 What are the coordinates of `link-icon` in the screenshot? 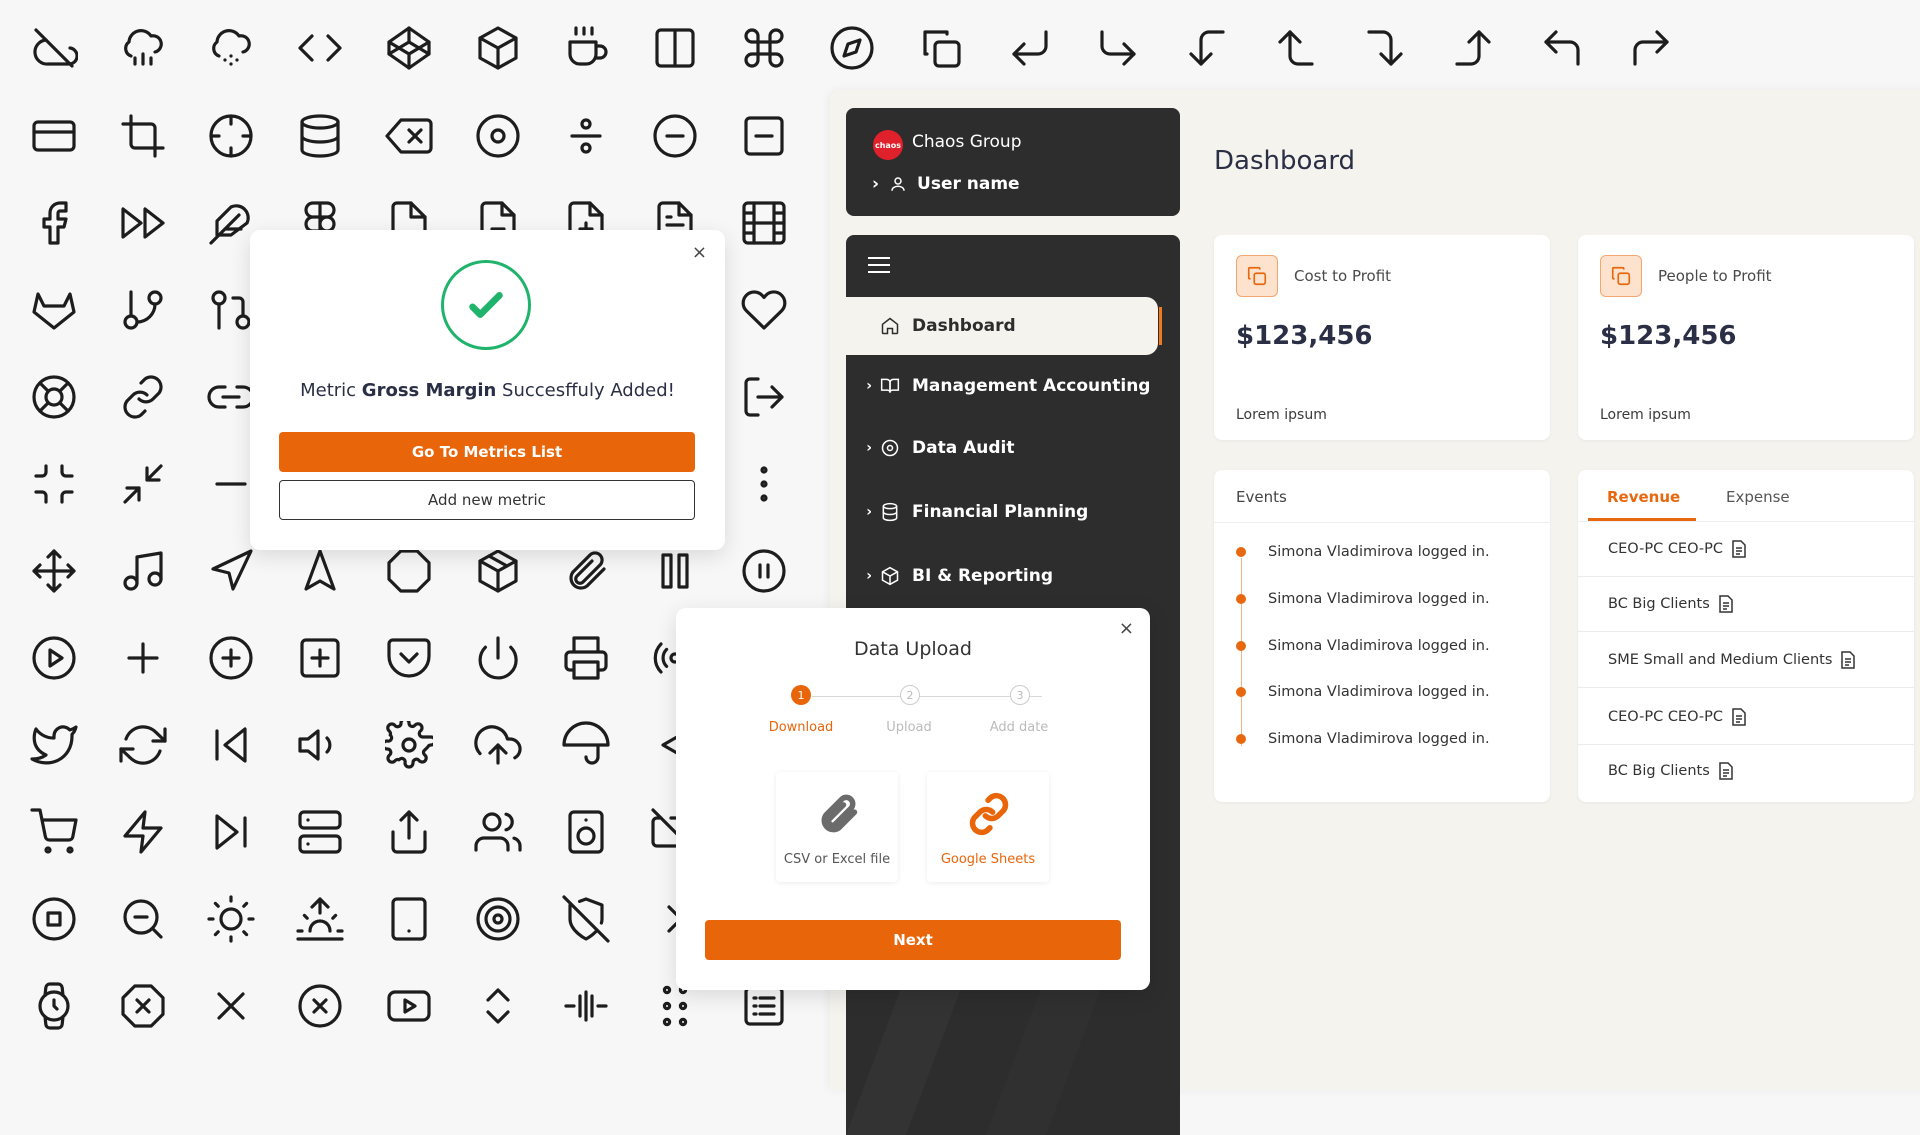 It's located at (989, 814).